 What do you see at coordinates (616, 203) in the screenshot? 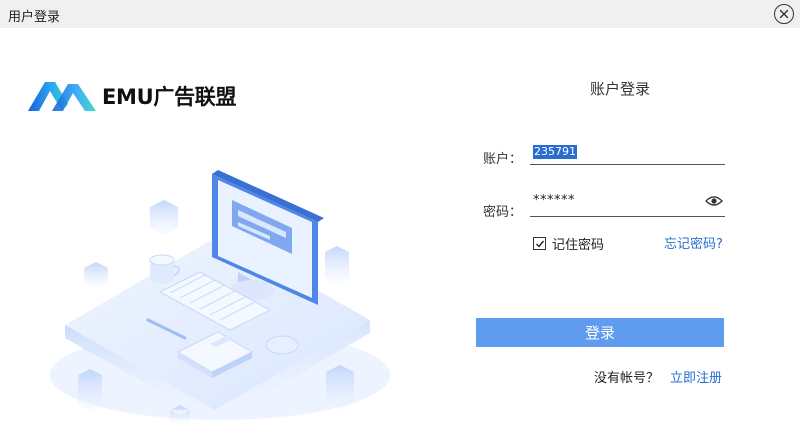
I see `password-input: ******` at bounding box center [616, 203].